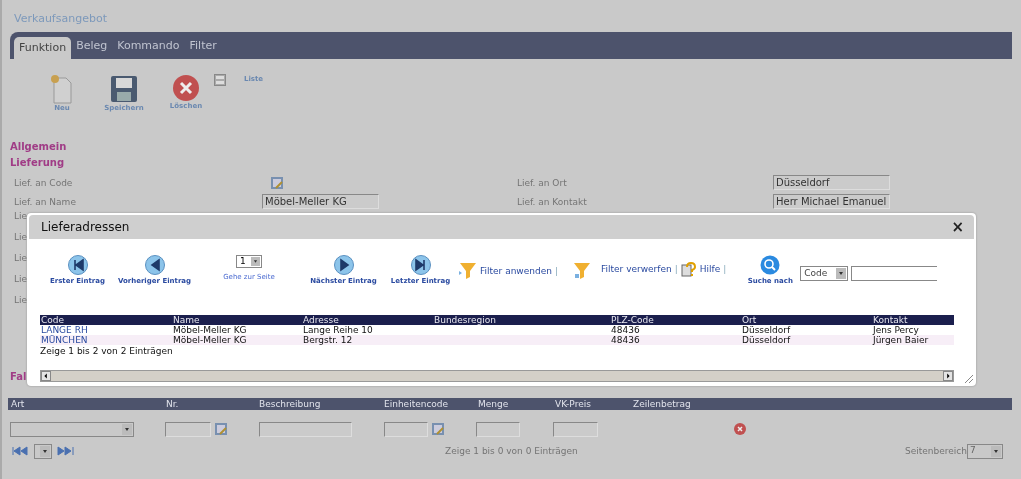 This screenshot has height=479, width=1021. I want to click on column-header: Ort, so click(749, 320).